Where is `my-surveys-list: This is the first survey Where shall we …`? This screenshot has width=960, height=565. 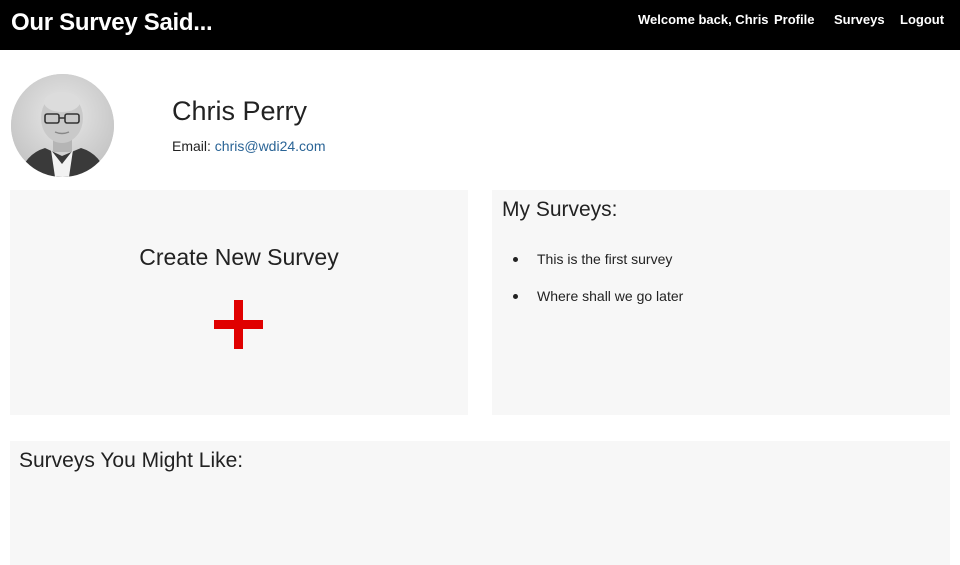
my-surveys-list: This is the first survey Where shall we … is located at coordinates (598, 286).